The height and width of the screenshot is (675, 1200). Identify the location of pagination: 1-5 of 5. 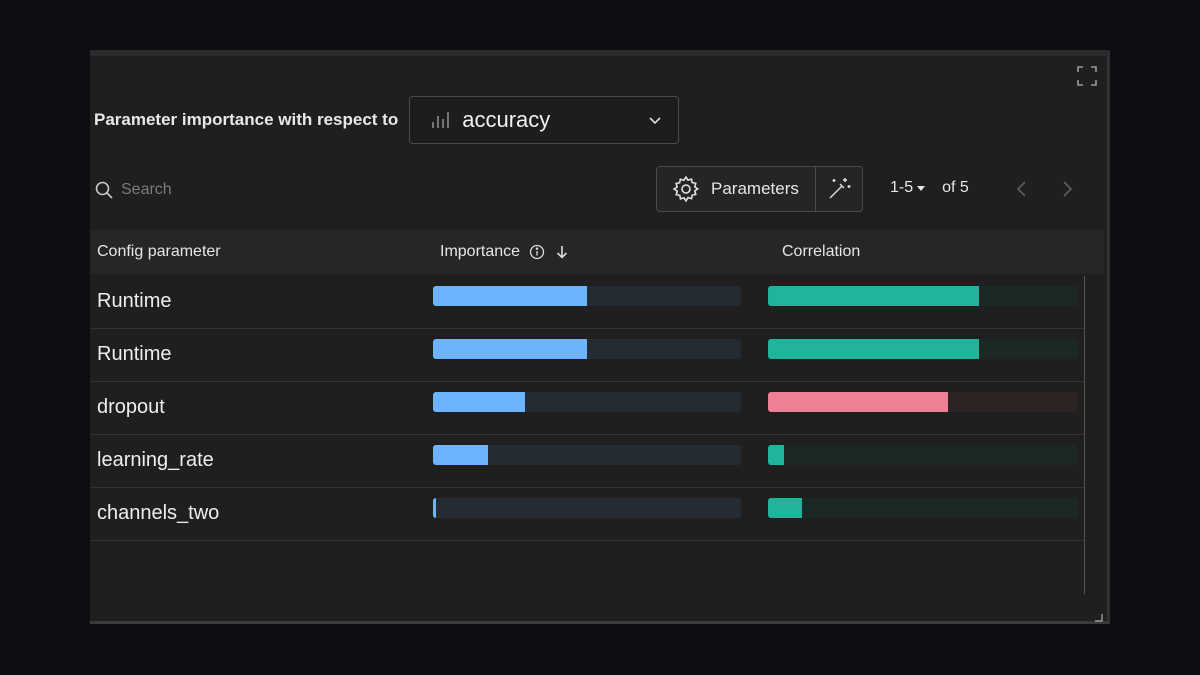
(929, 188).